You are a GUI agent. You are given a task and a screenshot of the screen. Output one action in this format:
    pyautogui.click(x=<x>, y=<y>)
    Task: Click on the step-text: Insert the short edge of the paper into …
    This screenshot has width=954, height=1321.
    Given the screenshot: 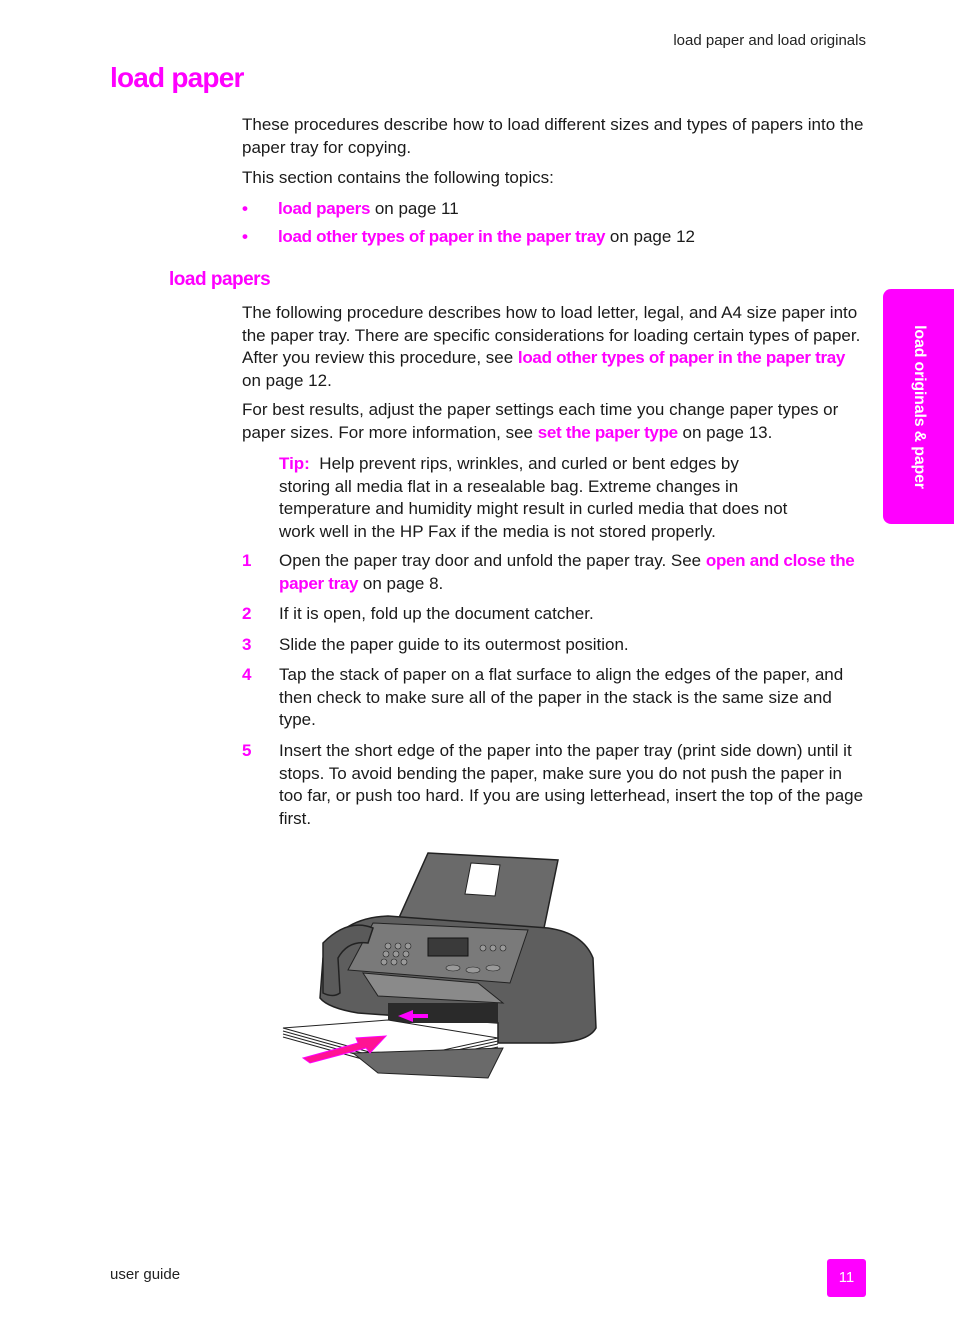 What is the action you would take?
    pyautogui.click(x=571, y=784)
    